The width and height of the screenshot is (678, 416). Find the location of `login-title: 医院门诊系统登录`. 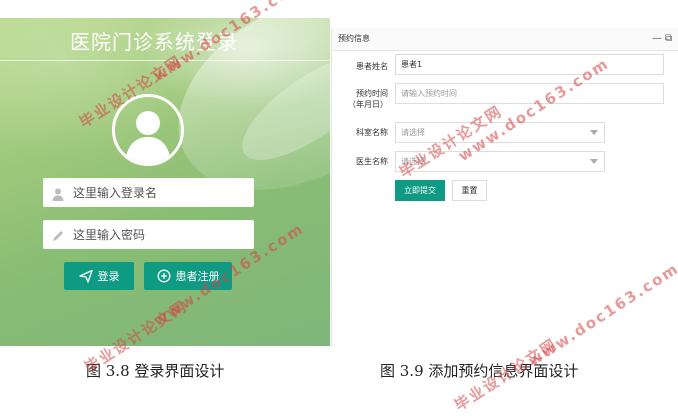

login-title: 医院门诊系统登录 is located at coordinates (154, 42).